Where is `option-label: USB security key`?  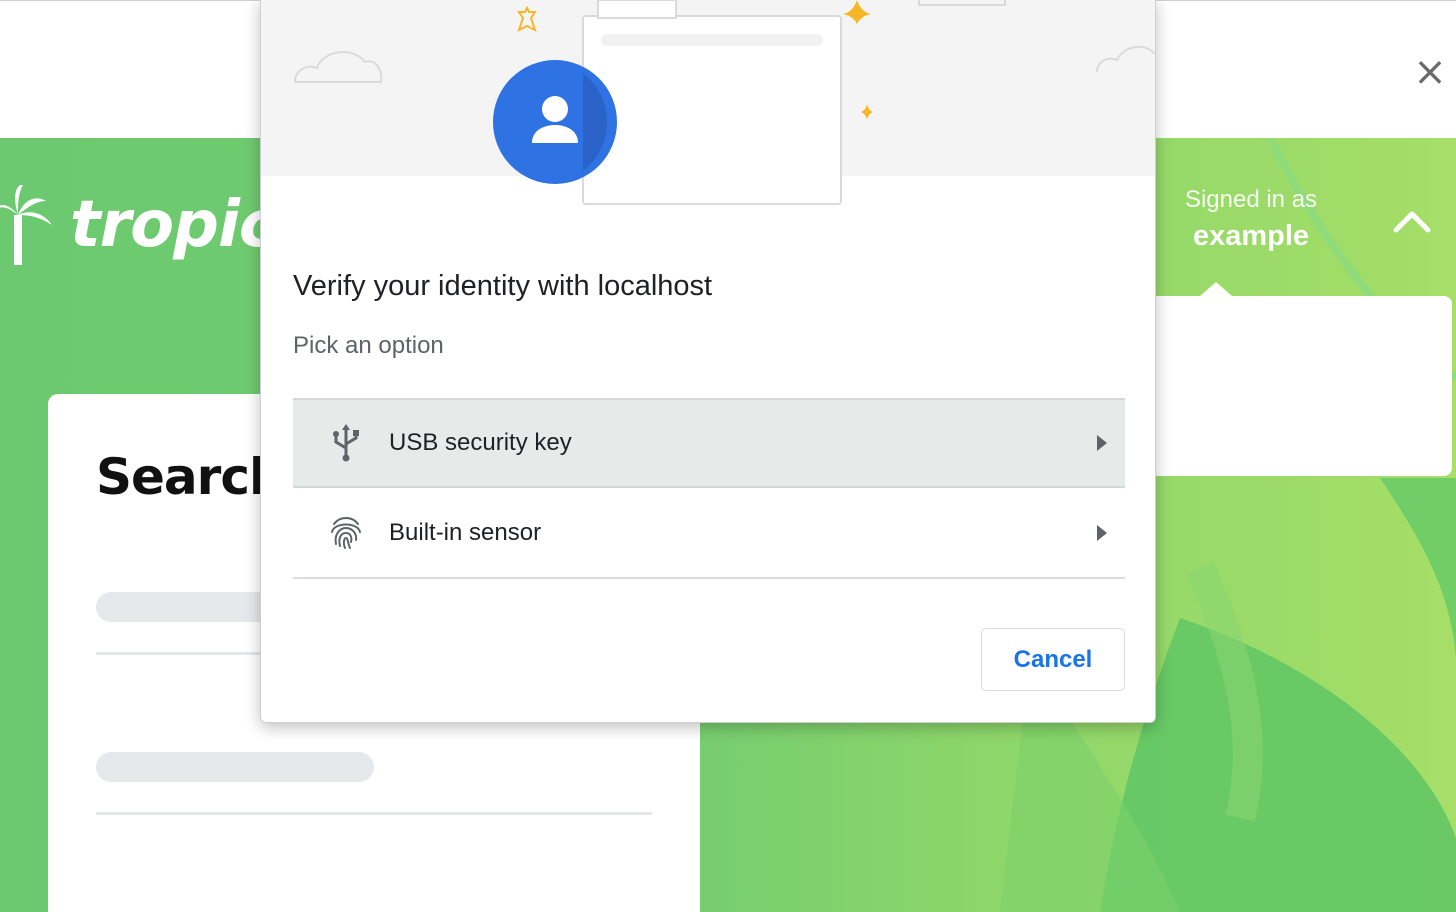
option-label: USB security key is located at coordinates (480, 442).